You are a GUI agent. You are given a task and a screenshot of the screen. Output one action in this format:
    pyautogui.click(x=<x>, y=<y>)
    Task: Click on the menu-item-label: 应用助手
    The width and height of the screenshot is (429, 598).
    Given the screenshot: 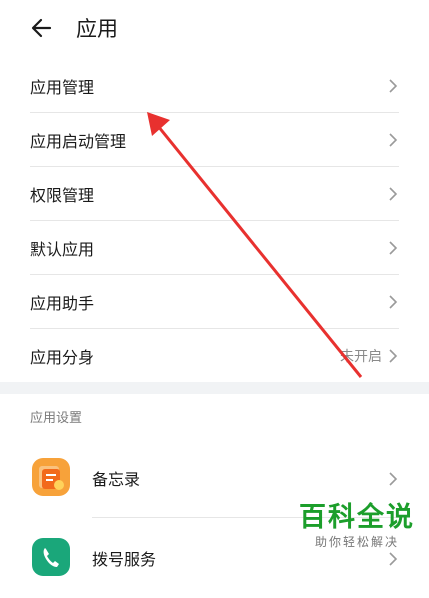 What is the action you would take?
    pyautogui.click(x=62, y=303)
    